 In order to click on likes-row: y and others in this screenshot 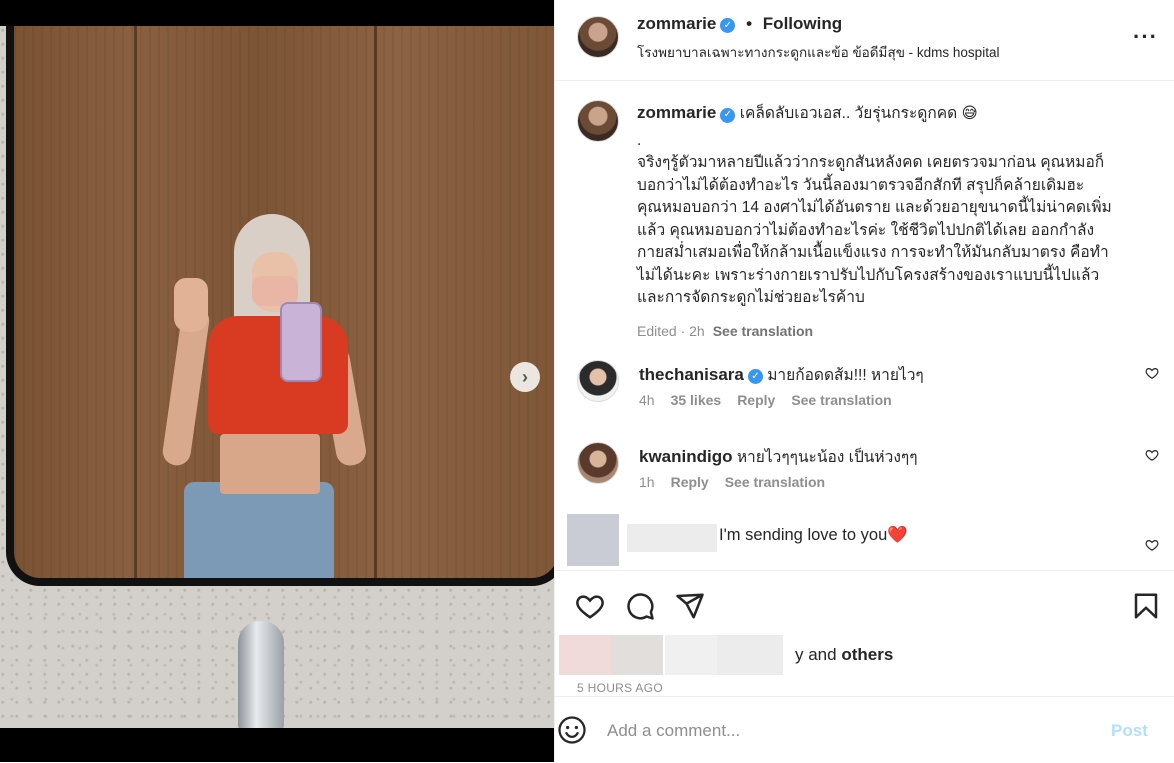, I will do `click(859, 655)`.